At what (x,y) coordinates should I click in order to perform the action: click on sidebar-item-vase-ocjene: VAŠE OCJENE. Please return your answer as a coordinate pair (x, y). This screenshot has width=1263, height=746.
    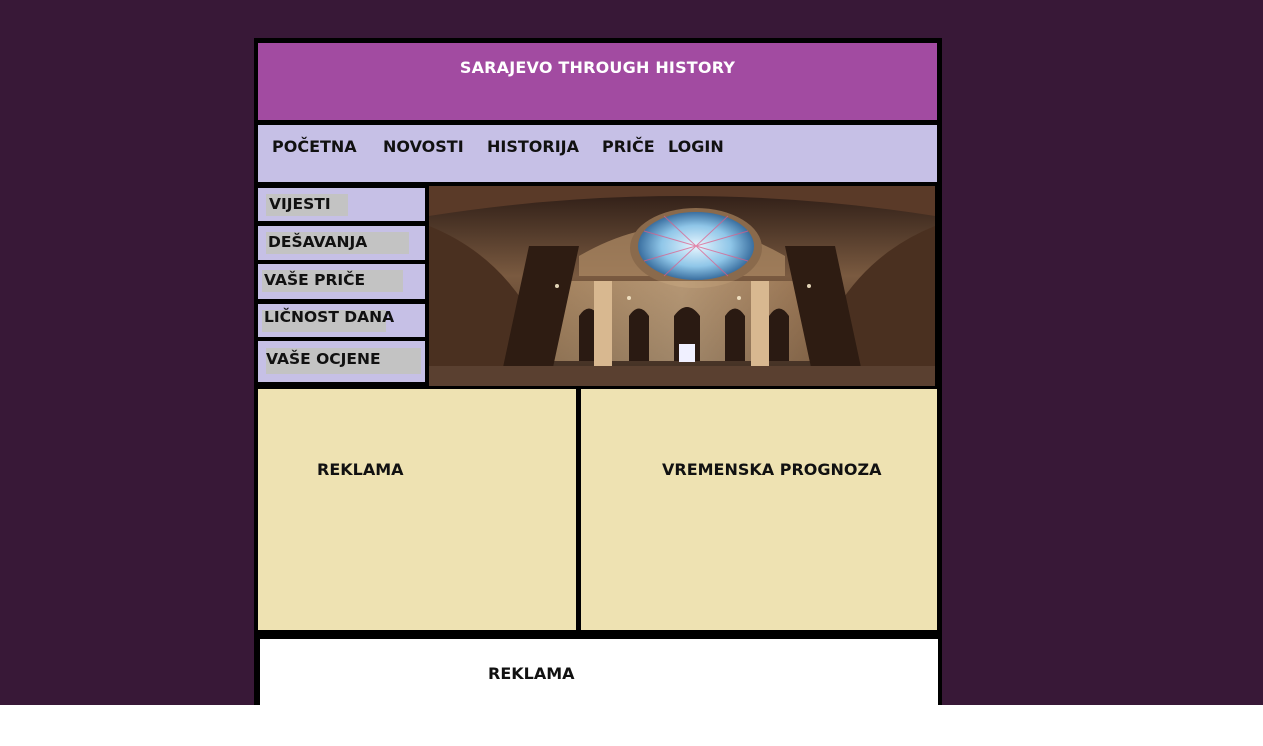
    Looking at the image, I should click on (341, 361).